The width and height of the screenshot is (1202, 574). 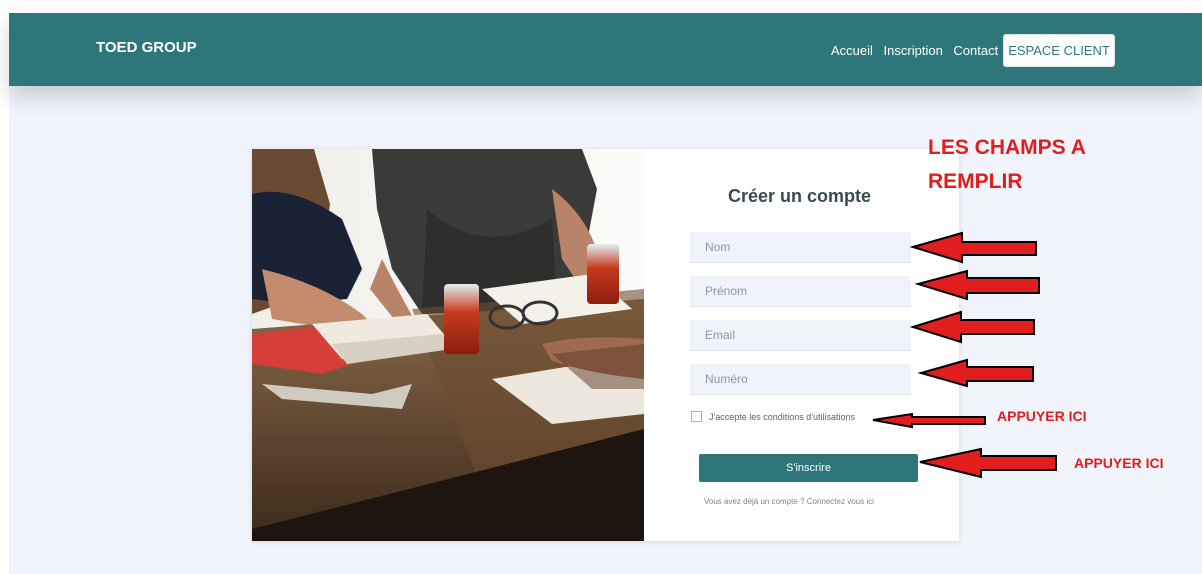 What do you see at coordinates (1059, 50) in the screenshot?
I see `espace-client-button: ESPACE CLIENT` at bounding box center [1059, 50].